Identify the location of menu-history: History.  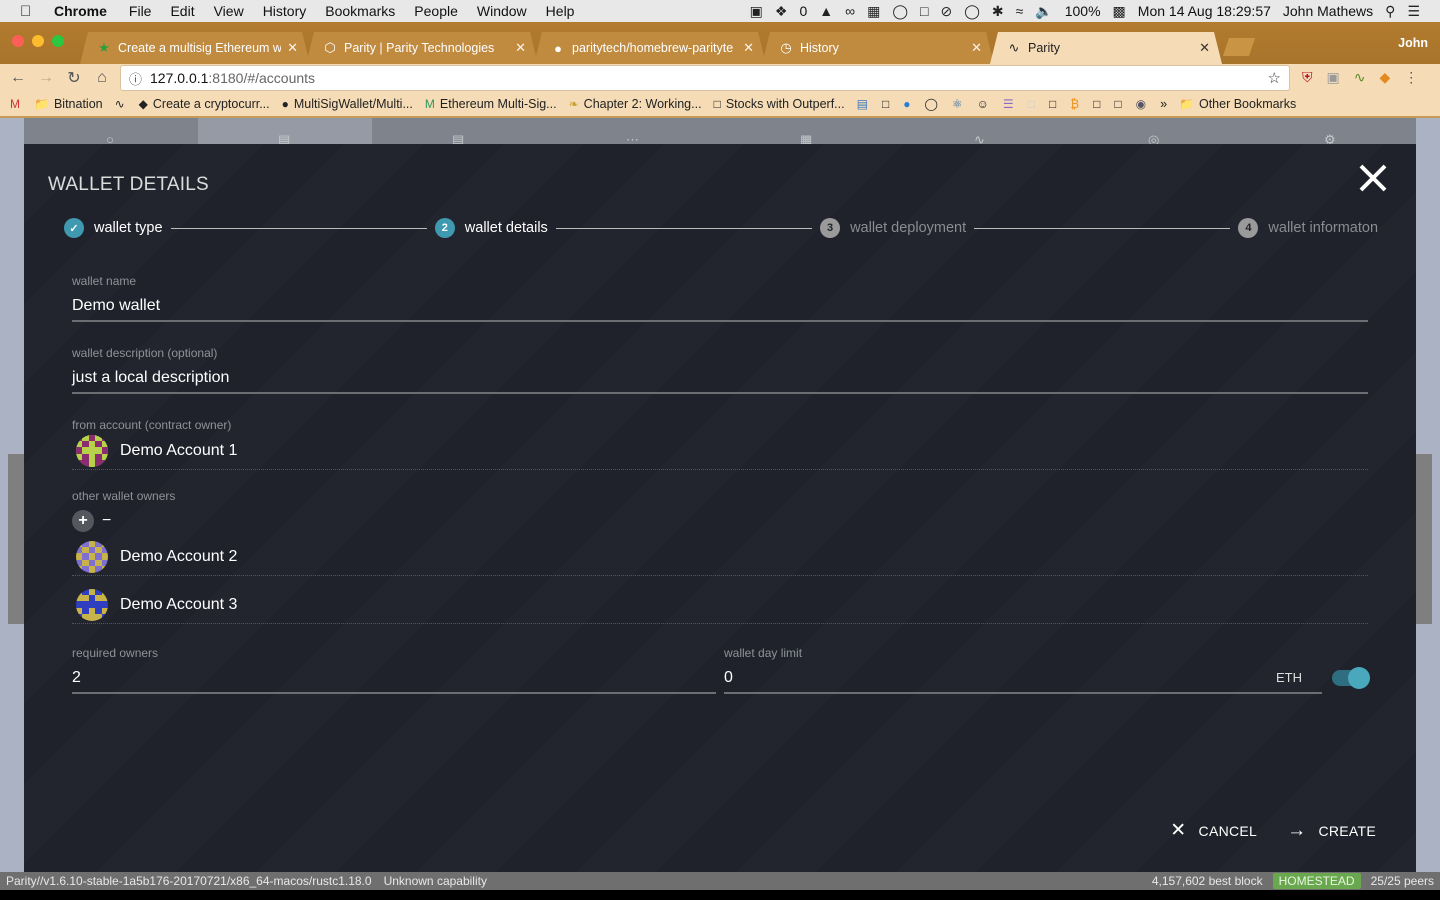
(285, 11).